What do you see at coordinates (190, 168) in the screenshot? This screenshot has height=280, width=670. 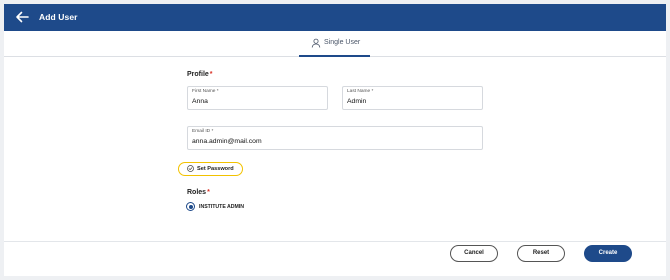 I see `check-circle-icon` at bounding box center [190, 168].